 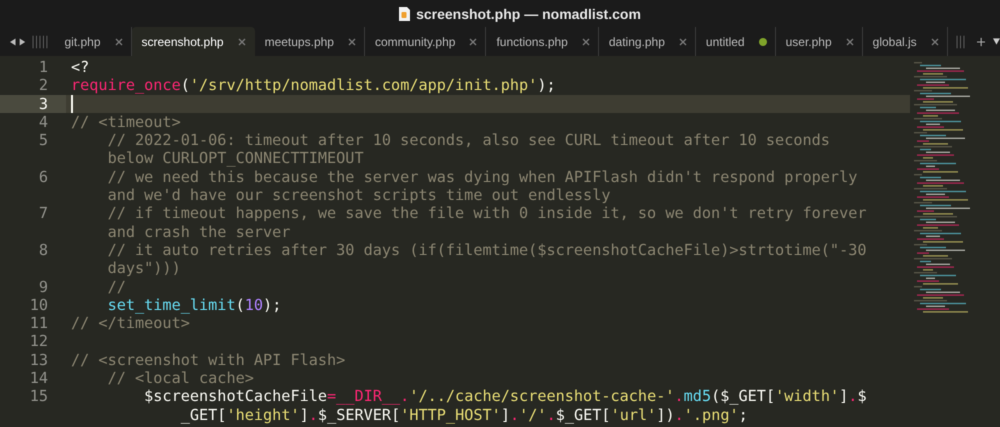 I want to click on line-number: 5, so click(x=43, y=140).